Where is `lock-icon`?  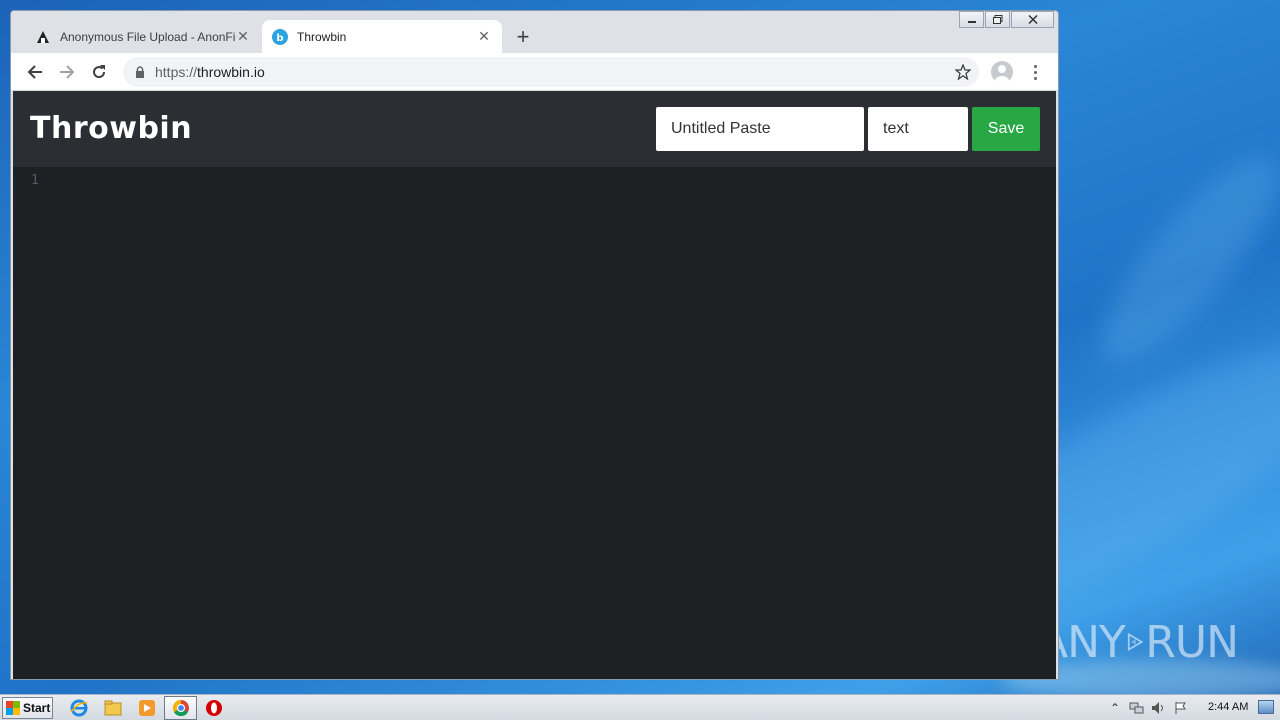
lock-icon is located at coordinates (140, 72).